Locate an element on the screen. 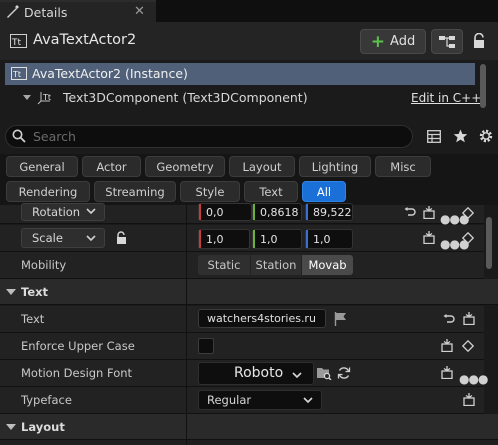  add-button-label: Add is located at coordinates (403, 41).